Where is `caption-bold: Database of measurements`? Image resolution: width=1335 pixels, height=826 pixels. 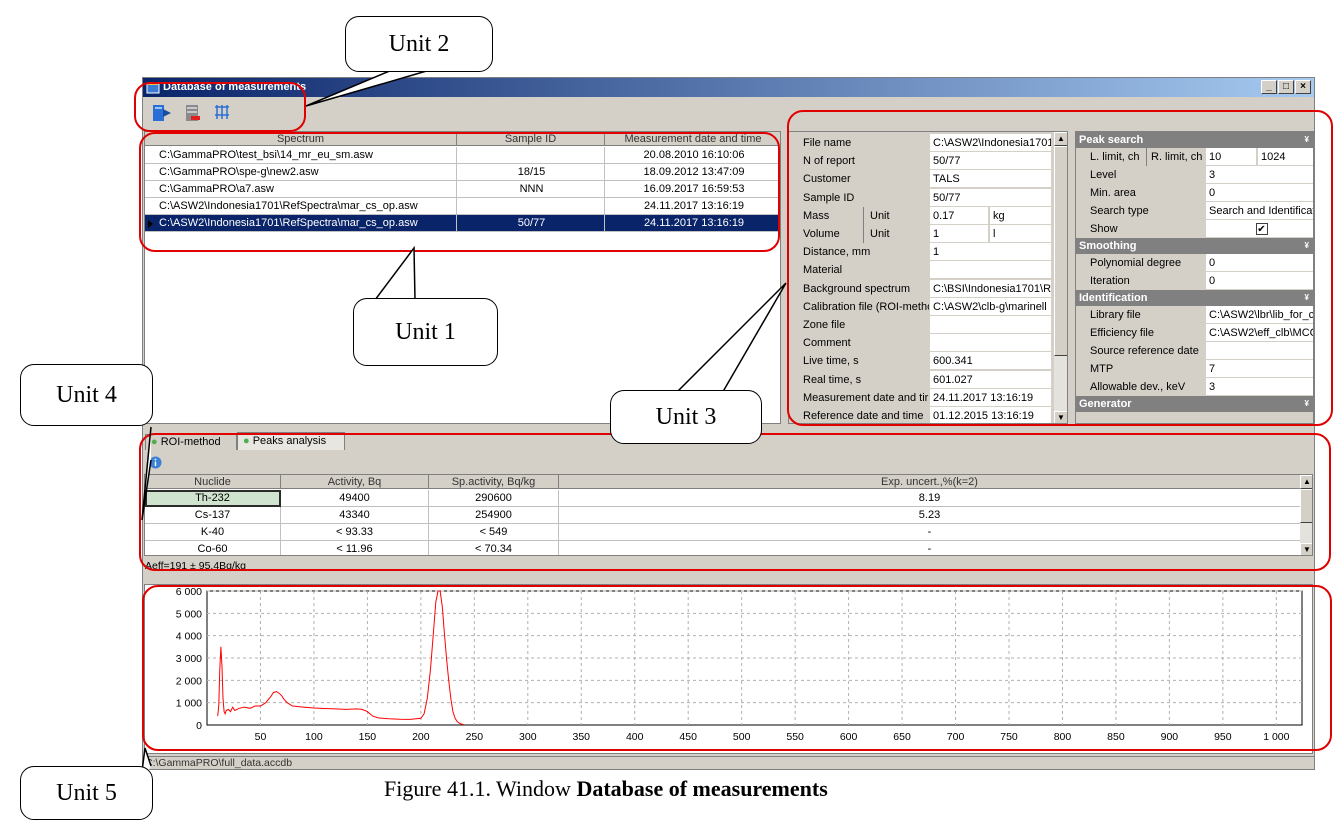
caption-bold: Database of measurements is located at coordinates (702, 788).